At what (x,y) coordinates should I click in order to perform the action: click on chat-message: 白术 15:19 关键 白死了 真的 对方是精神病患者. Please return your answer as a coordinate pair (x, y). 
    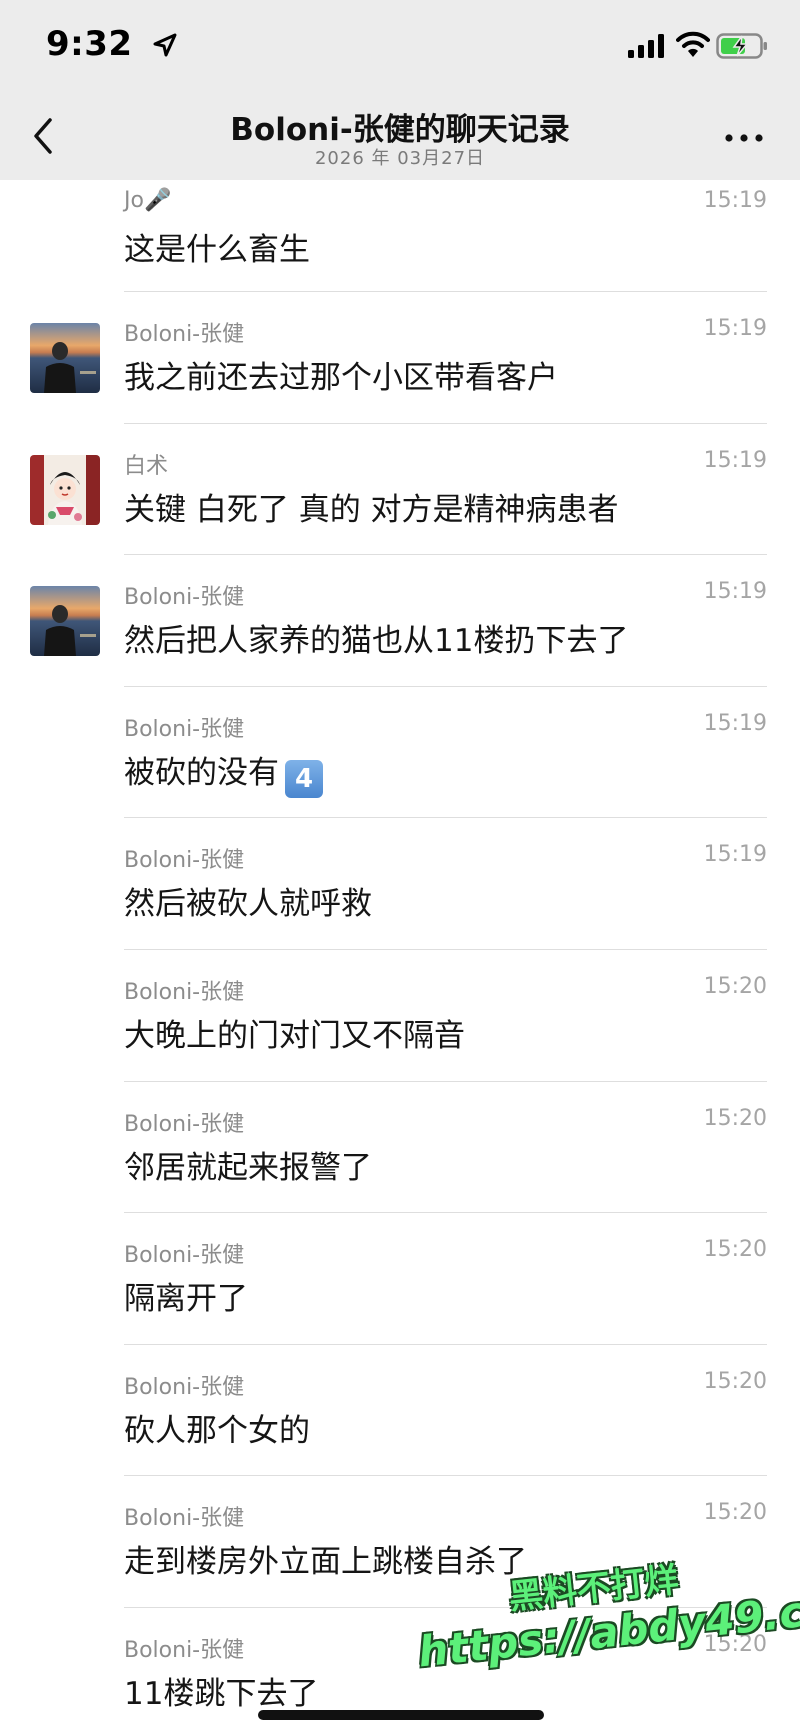
    Looking at the image, I should click on (400, 490).